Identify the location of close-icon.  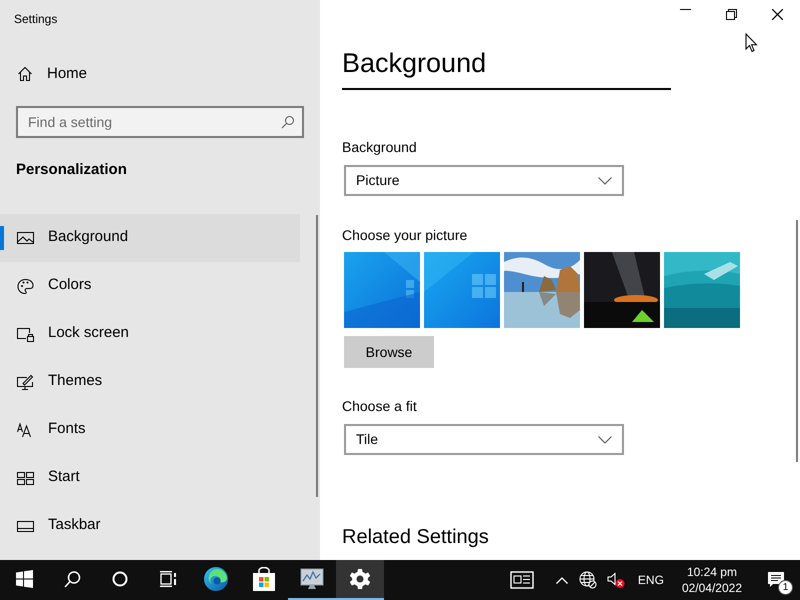
(777, 14).